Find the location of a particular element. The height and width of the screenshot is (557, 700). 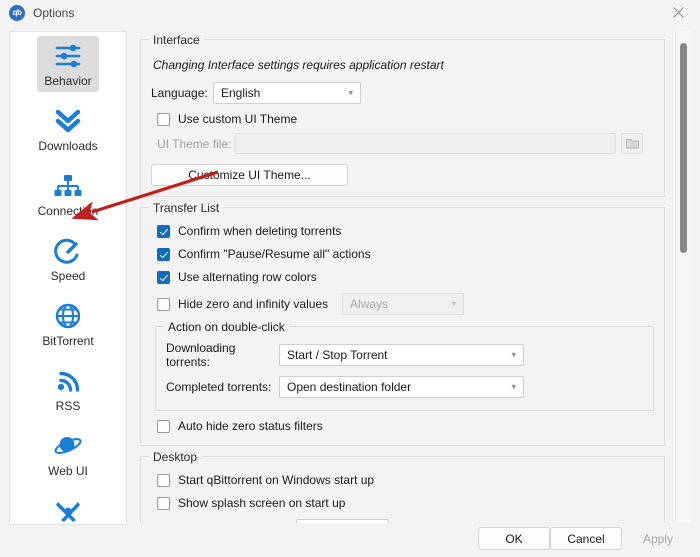

alternating-rows-checkbox is located at coordinates (163, 277).